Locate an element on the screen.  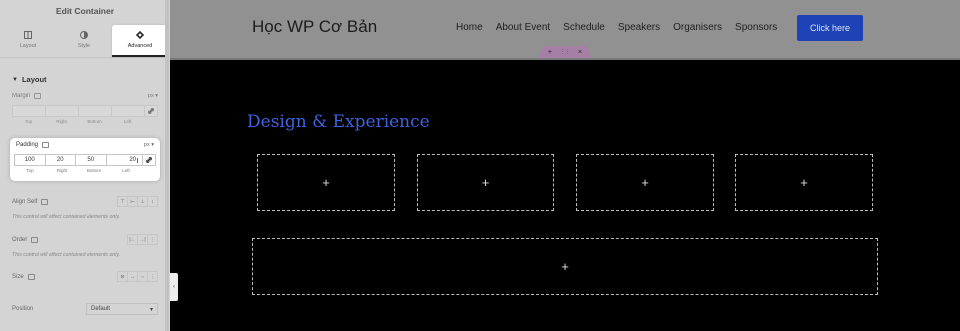
order-control: Order |← →| ⋮ is located at coordinates (85, 239).